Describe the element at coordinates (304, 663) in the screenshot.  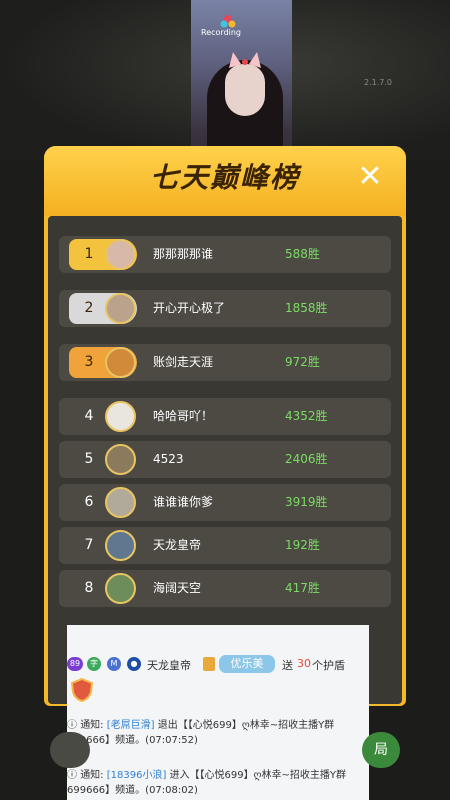
I see `gift-count: 30` at that location.